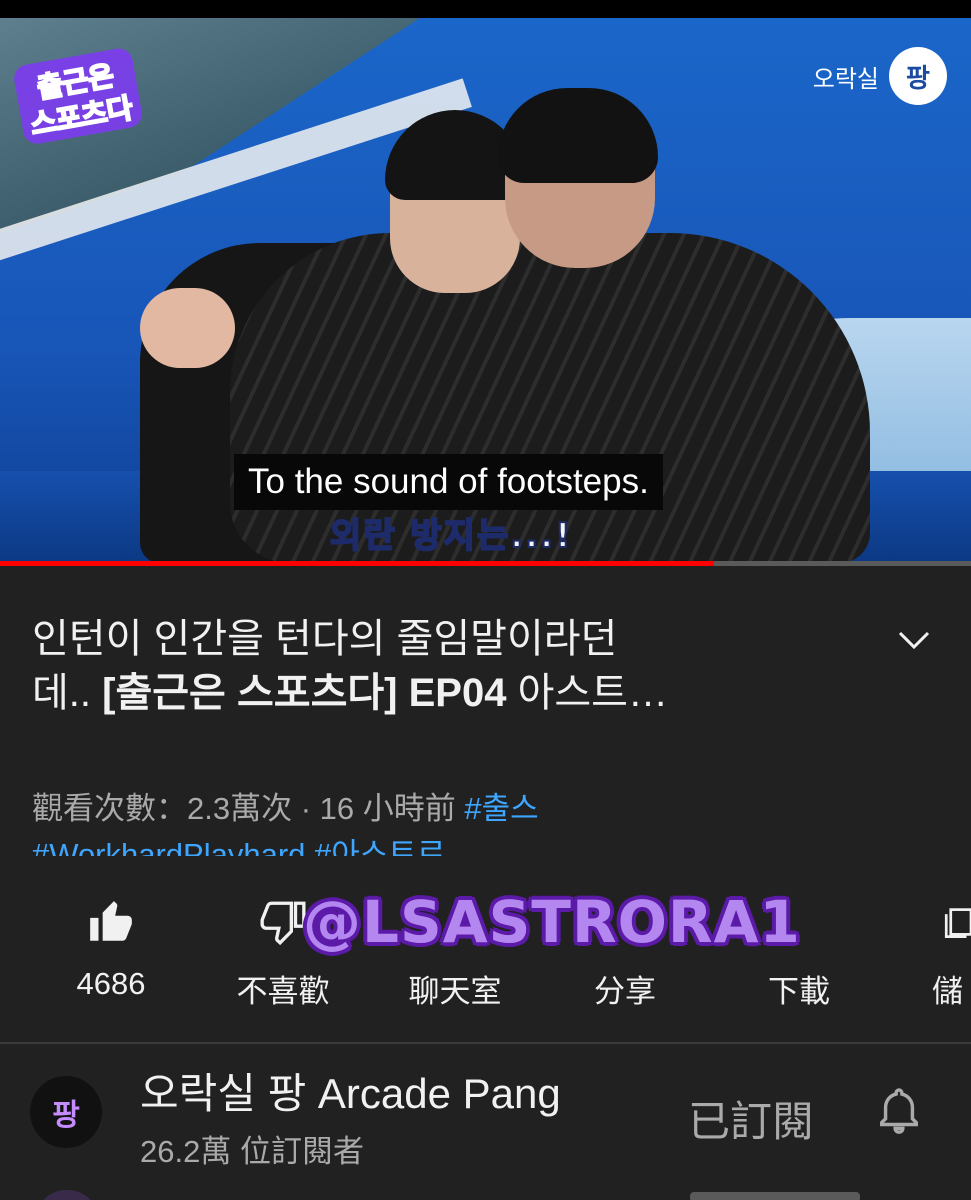 The height and width of the screenshot is (1200, 971). What do you see at coordinates (751, 1118) in the screenshot?
I see `subscribed-button: 已訂閱` at bounding box center [751, 1118].